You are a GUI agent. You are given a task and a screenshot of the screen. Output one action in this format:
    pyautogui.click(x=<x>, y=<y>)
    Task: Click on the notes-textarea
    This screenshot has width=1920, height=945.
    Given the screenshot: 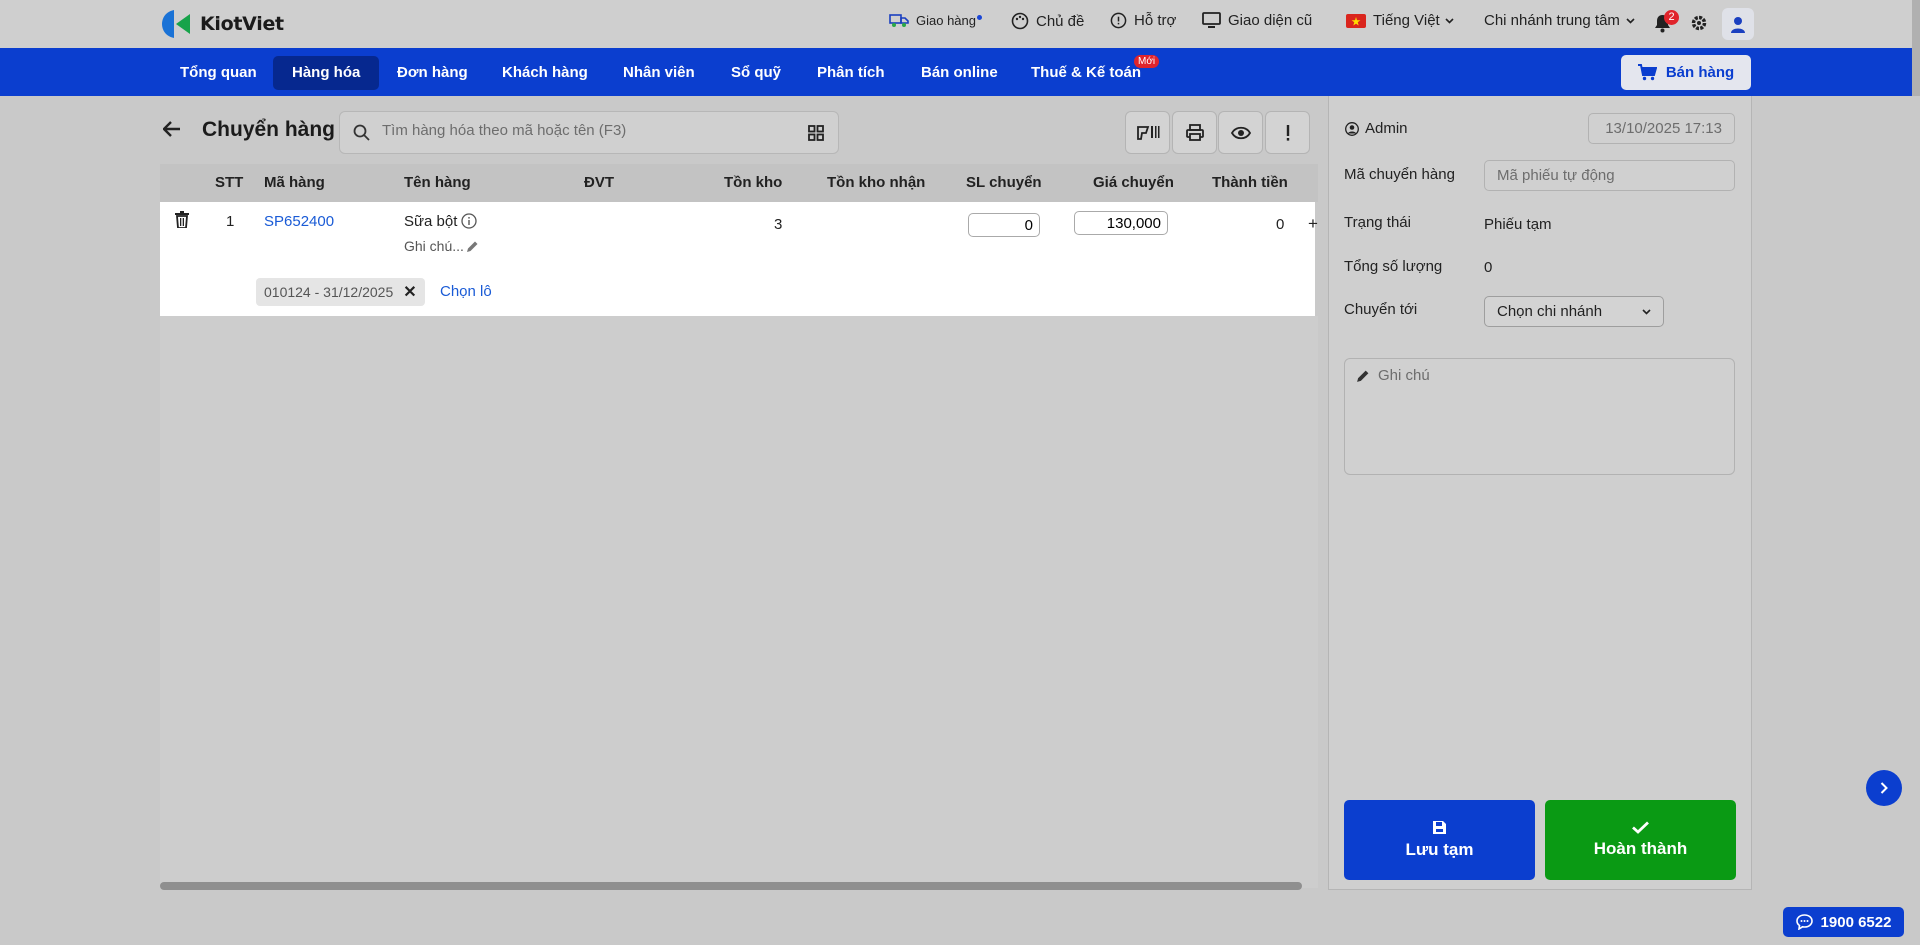 What is the action you would take?
    pyautogui.click(x=1548, y=412)
    